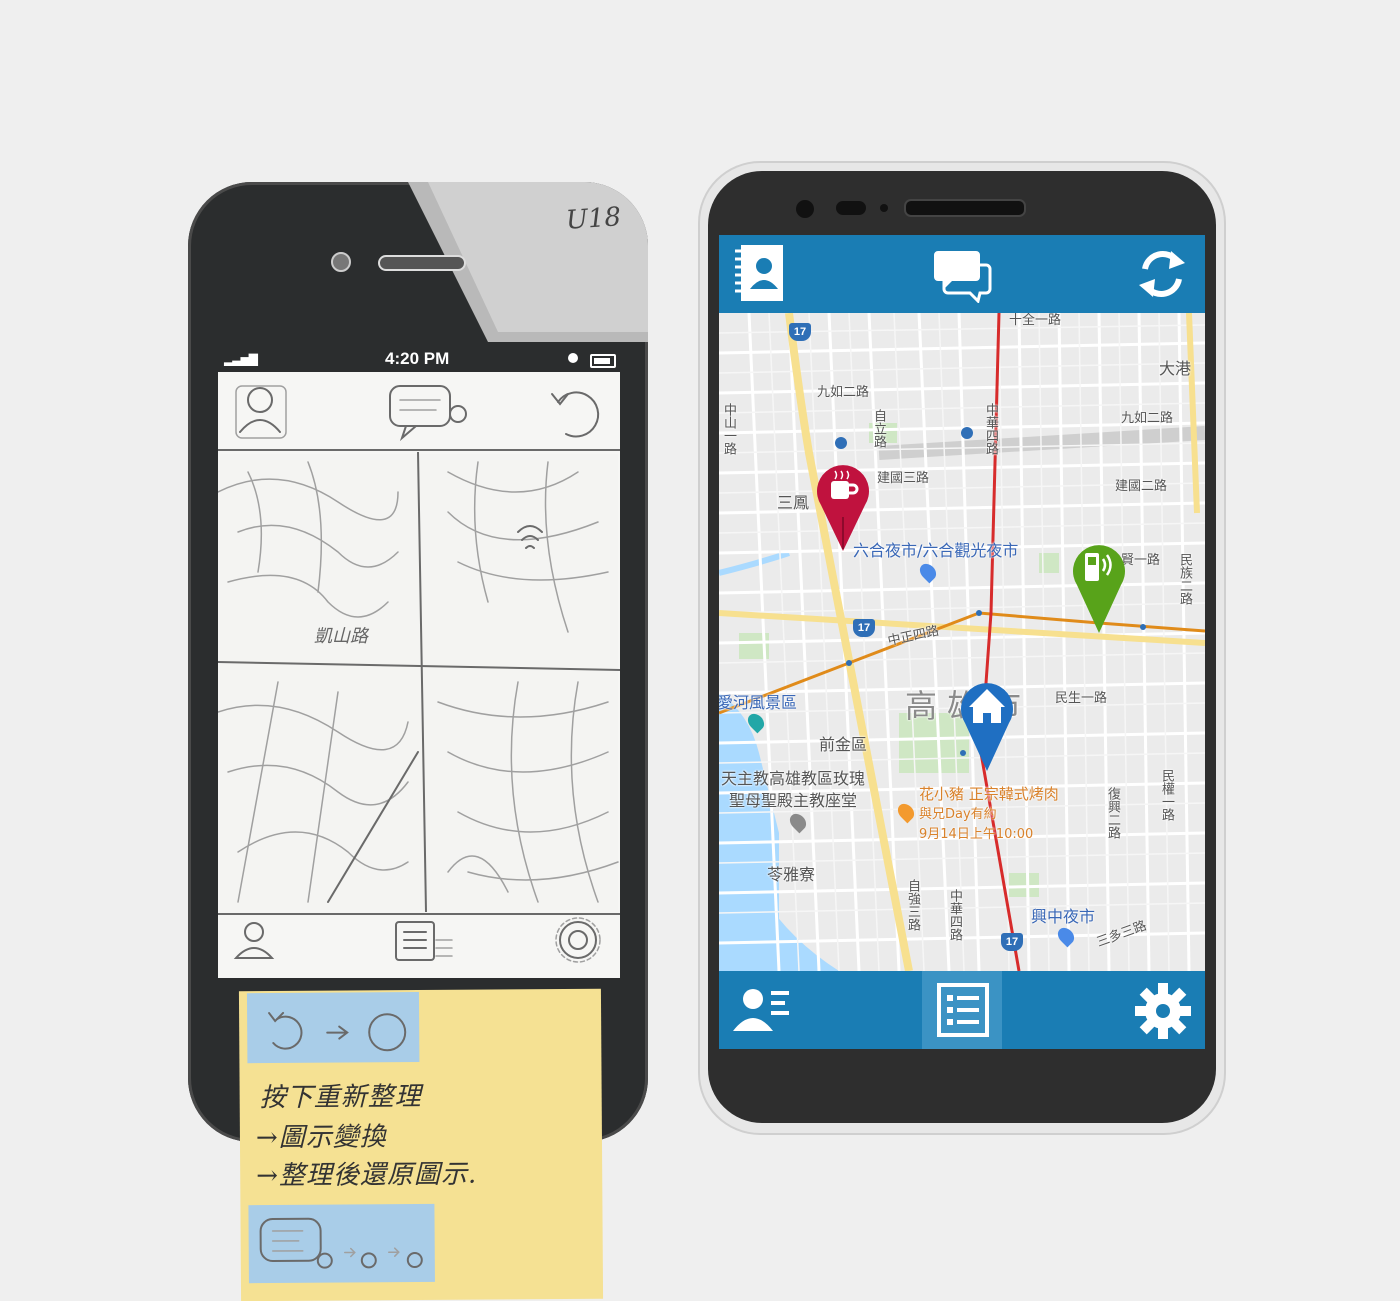 The image size is (1400, 1301). I want to click on chat-bubbles-icon, so click(963, 277).